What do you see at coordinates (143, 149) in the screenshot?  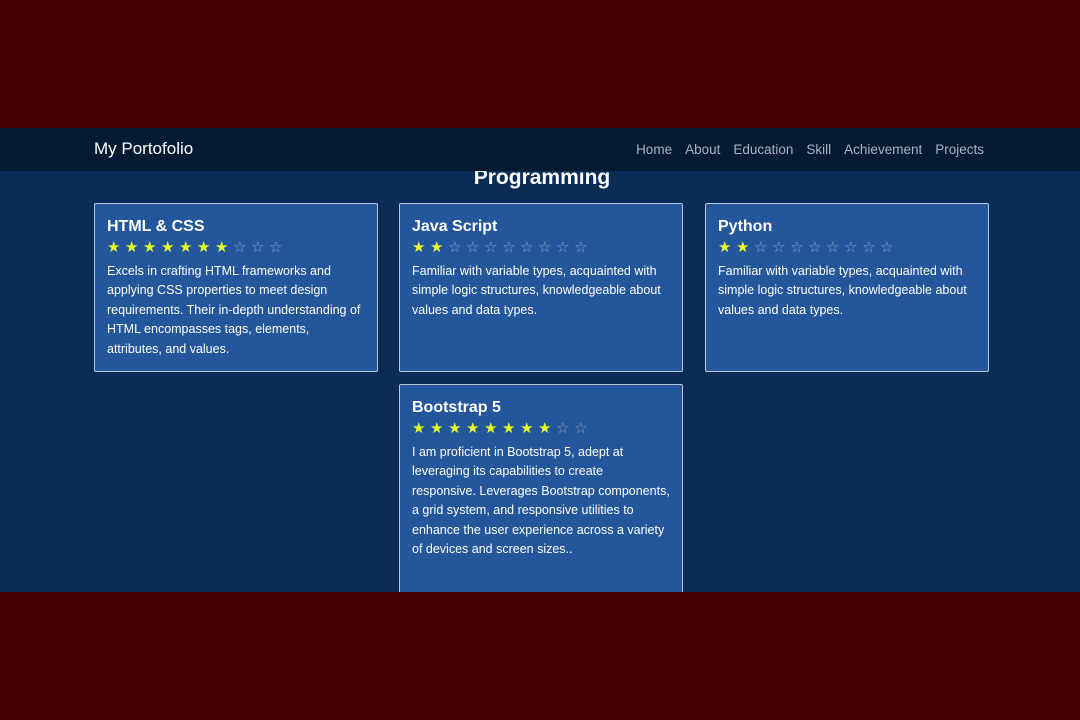 I see `navbar-brand: My Portofolio` at bounding box center [143, 149].